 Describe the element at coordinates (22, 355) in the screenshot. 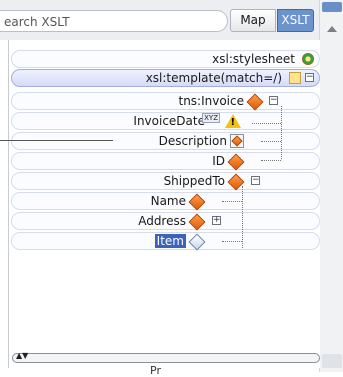

I see `scroll-arrows-icon: ▲▼` at that location.